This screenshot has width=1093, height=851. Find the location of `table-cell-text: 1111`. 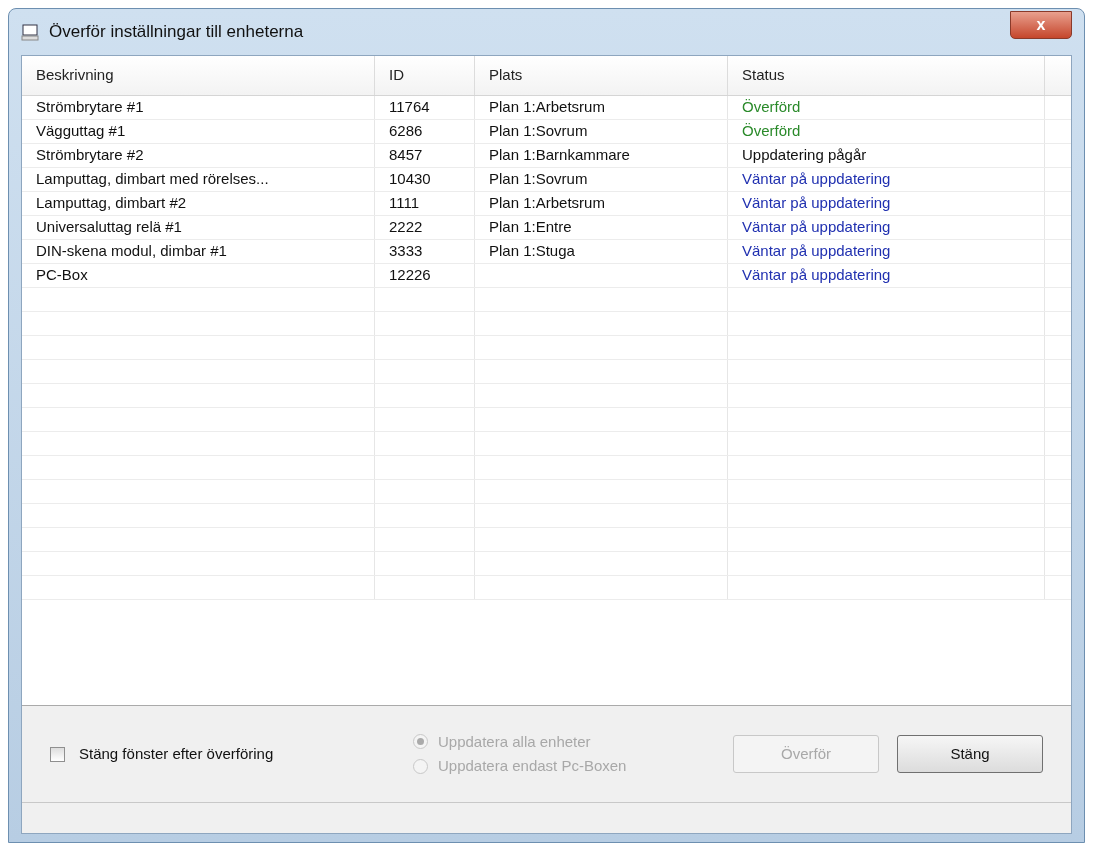

table-cell-text: 1111 is located at coordinates (404, 203).